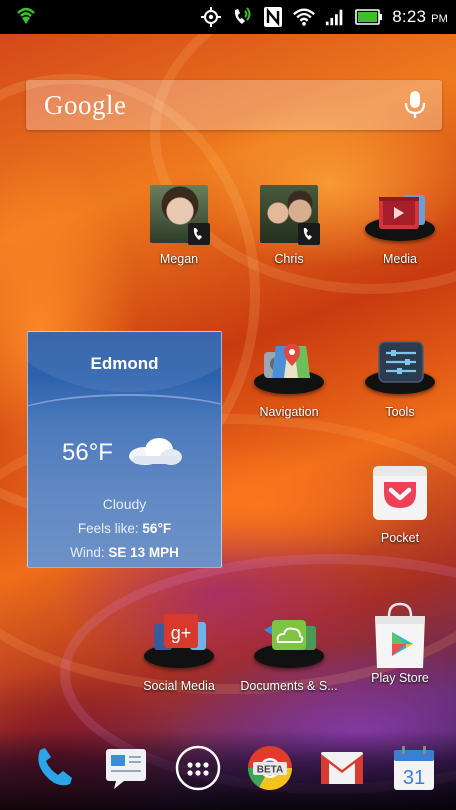  I want to click on media-folder-icon, so click(400, 214).